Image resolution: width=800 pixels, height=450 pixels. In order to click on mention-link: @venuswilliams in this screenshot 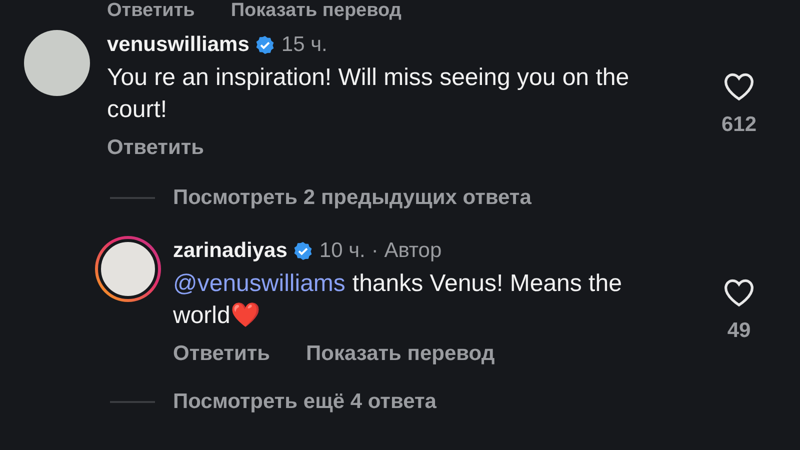, I will do `click(259, 283)`.